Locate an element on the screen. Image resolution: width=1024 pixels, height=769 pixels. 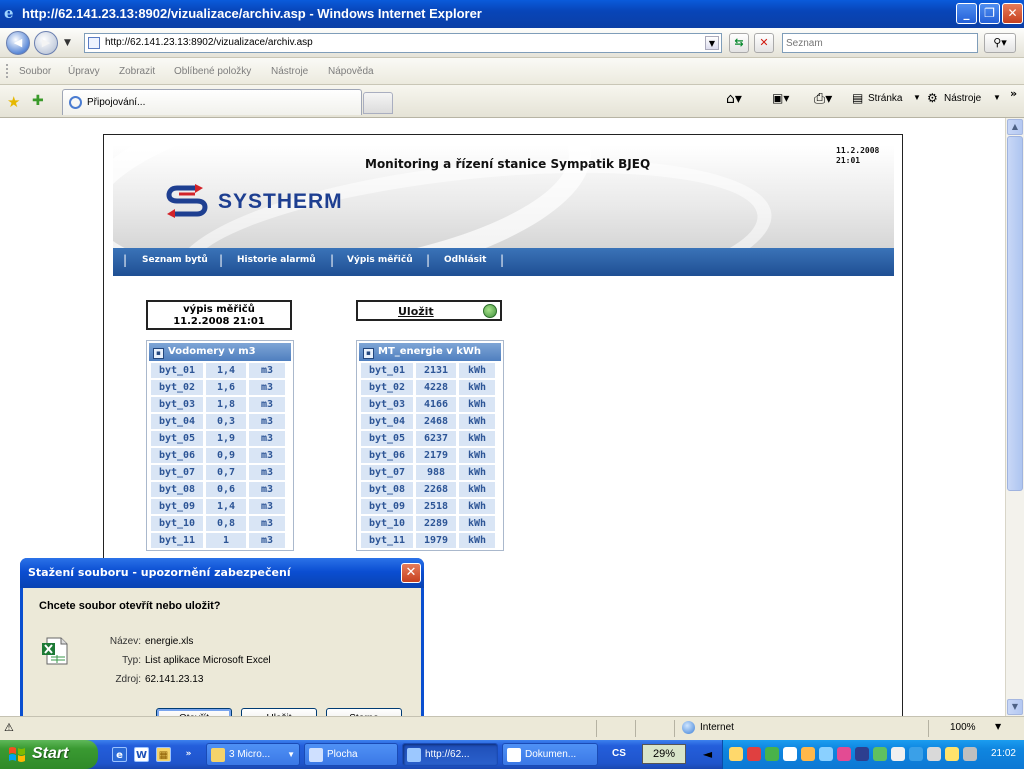
tools-menu-arrow-icon: ▼ is located at coordinates (997, 97).